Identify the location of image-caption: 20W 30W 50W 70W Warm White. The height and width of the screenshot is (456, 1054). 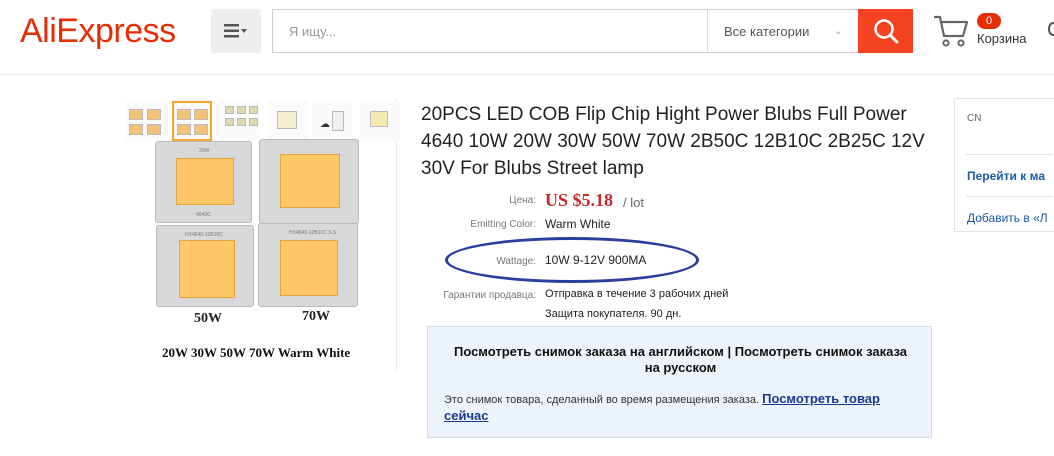
(256, 352).